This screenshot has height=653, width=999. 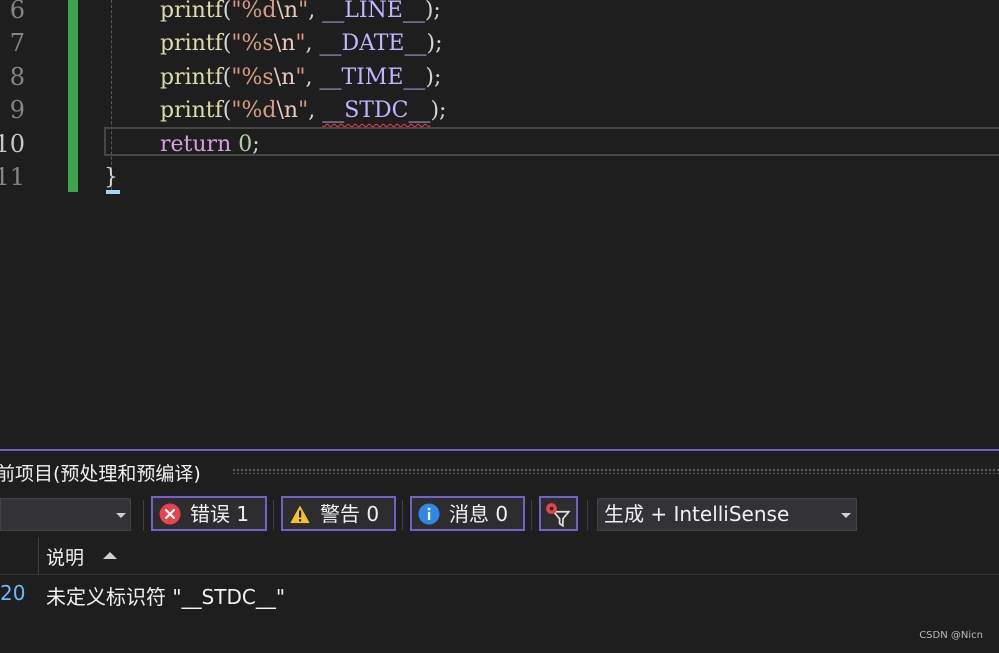 What do you see at coordinates (17, 76) in the screenshot?
I see `line-number: 8` at bounding box center [17, 76].